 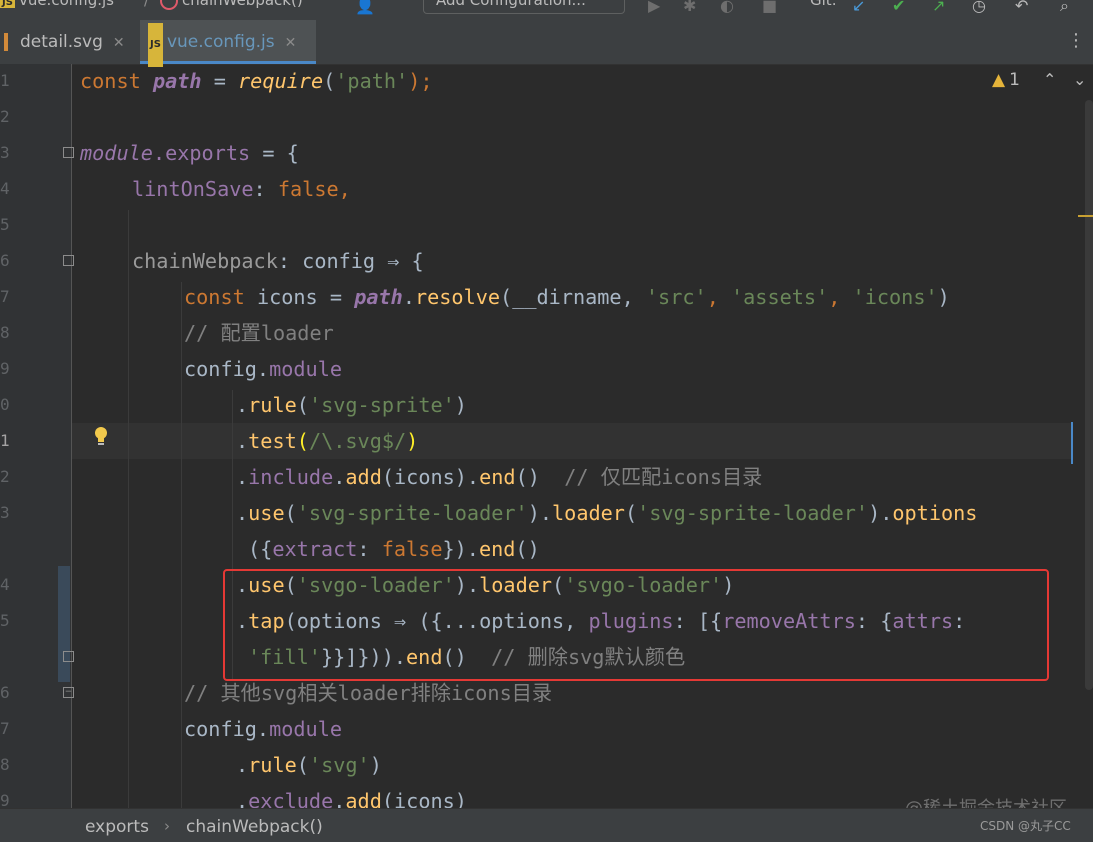 I want to click on code-line: module.exports = {, so click(x=189, y=153).